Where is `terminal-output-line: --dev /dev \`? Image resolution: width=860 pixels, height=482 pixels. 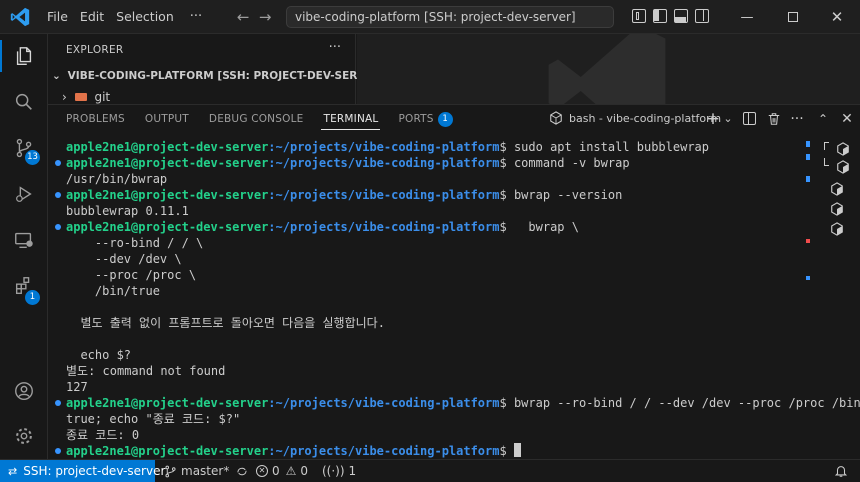 terminal-output-line: --dev /dev \ is located at coordinates (124, 259).